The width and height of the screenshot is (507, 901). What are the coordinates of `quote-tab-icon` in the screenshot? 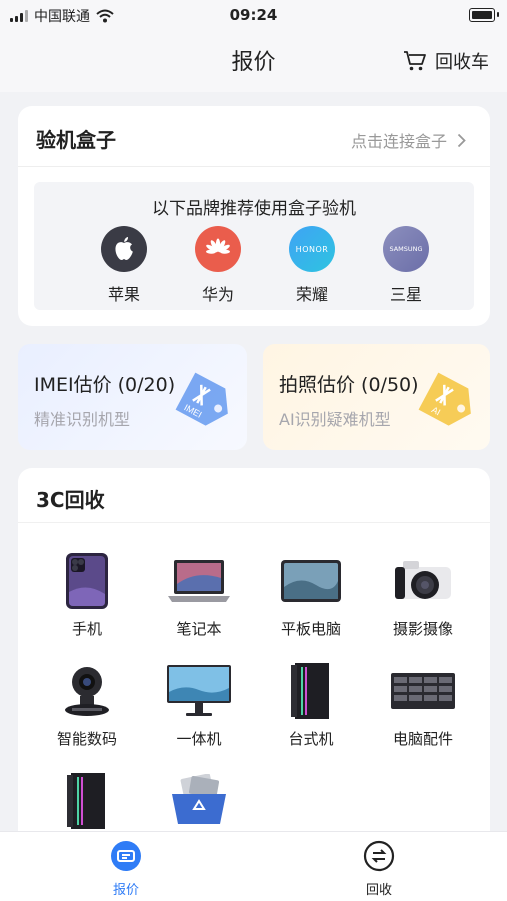 It's located at (126, 856).